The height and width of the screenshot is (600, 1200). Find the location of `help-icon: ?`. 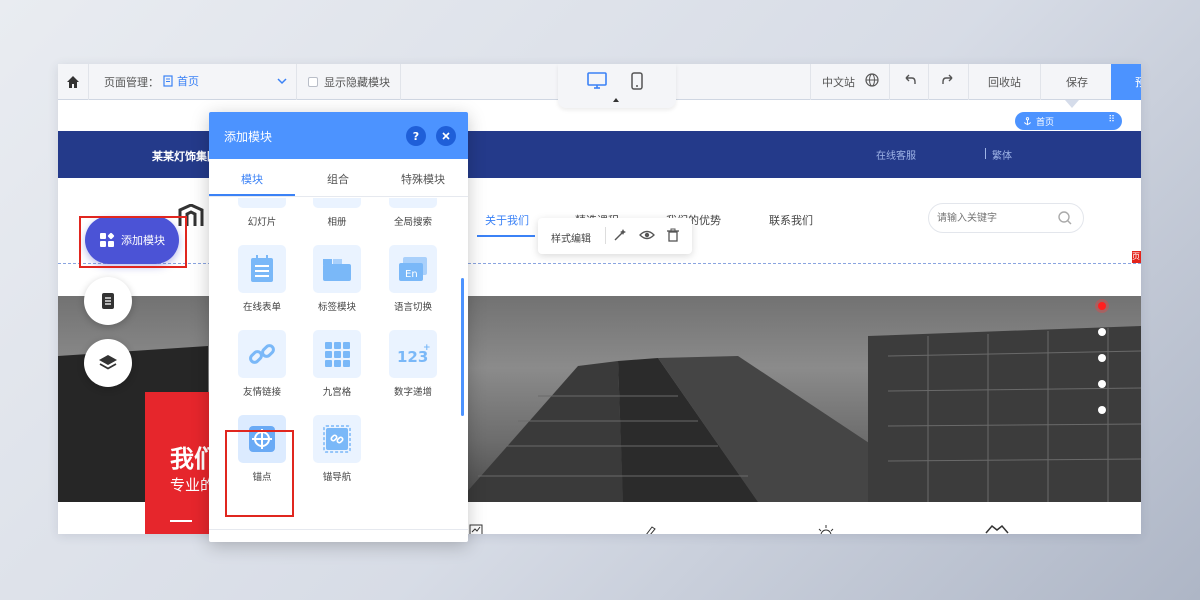

help-icon: ? is located at coordinates (416, 136).